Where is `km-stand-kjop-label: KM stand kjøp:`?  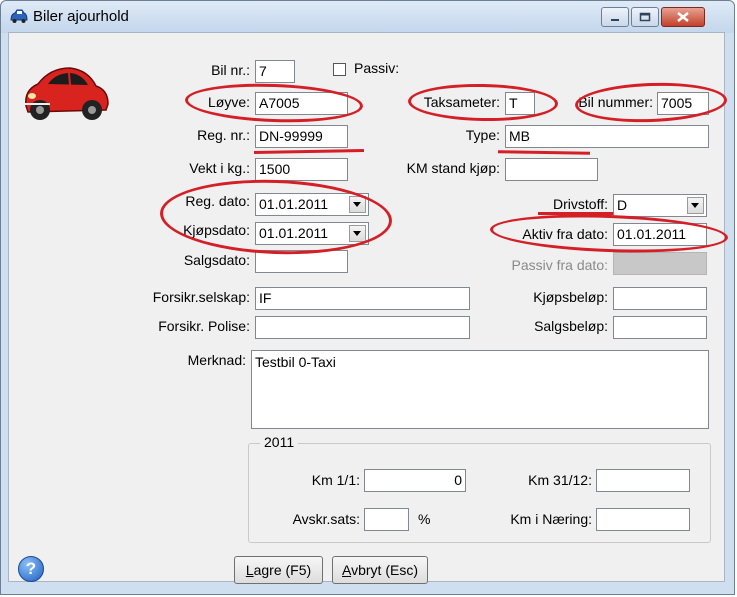 km-stand-kjop-label: KM stand kjøp: is located at coordinates (453, 168).